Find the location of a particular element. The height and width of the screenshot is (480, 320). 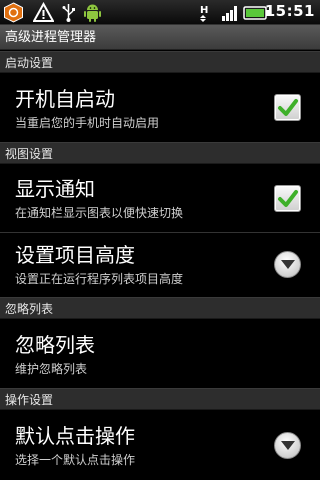

default-click-action-dropdown is located at coordinates (287, 445).